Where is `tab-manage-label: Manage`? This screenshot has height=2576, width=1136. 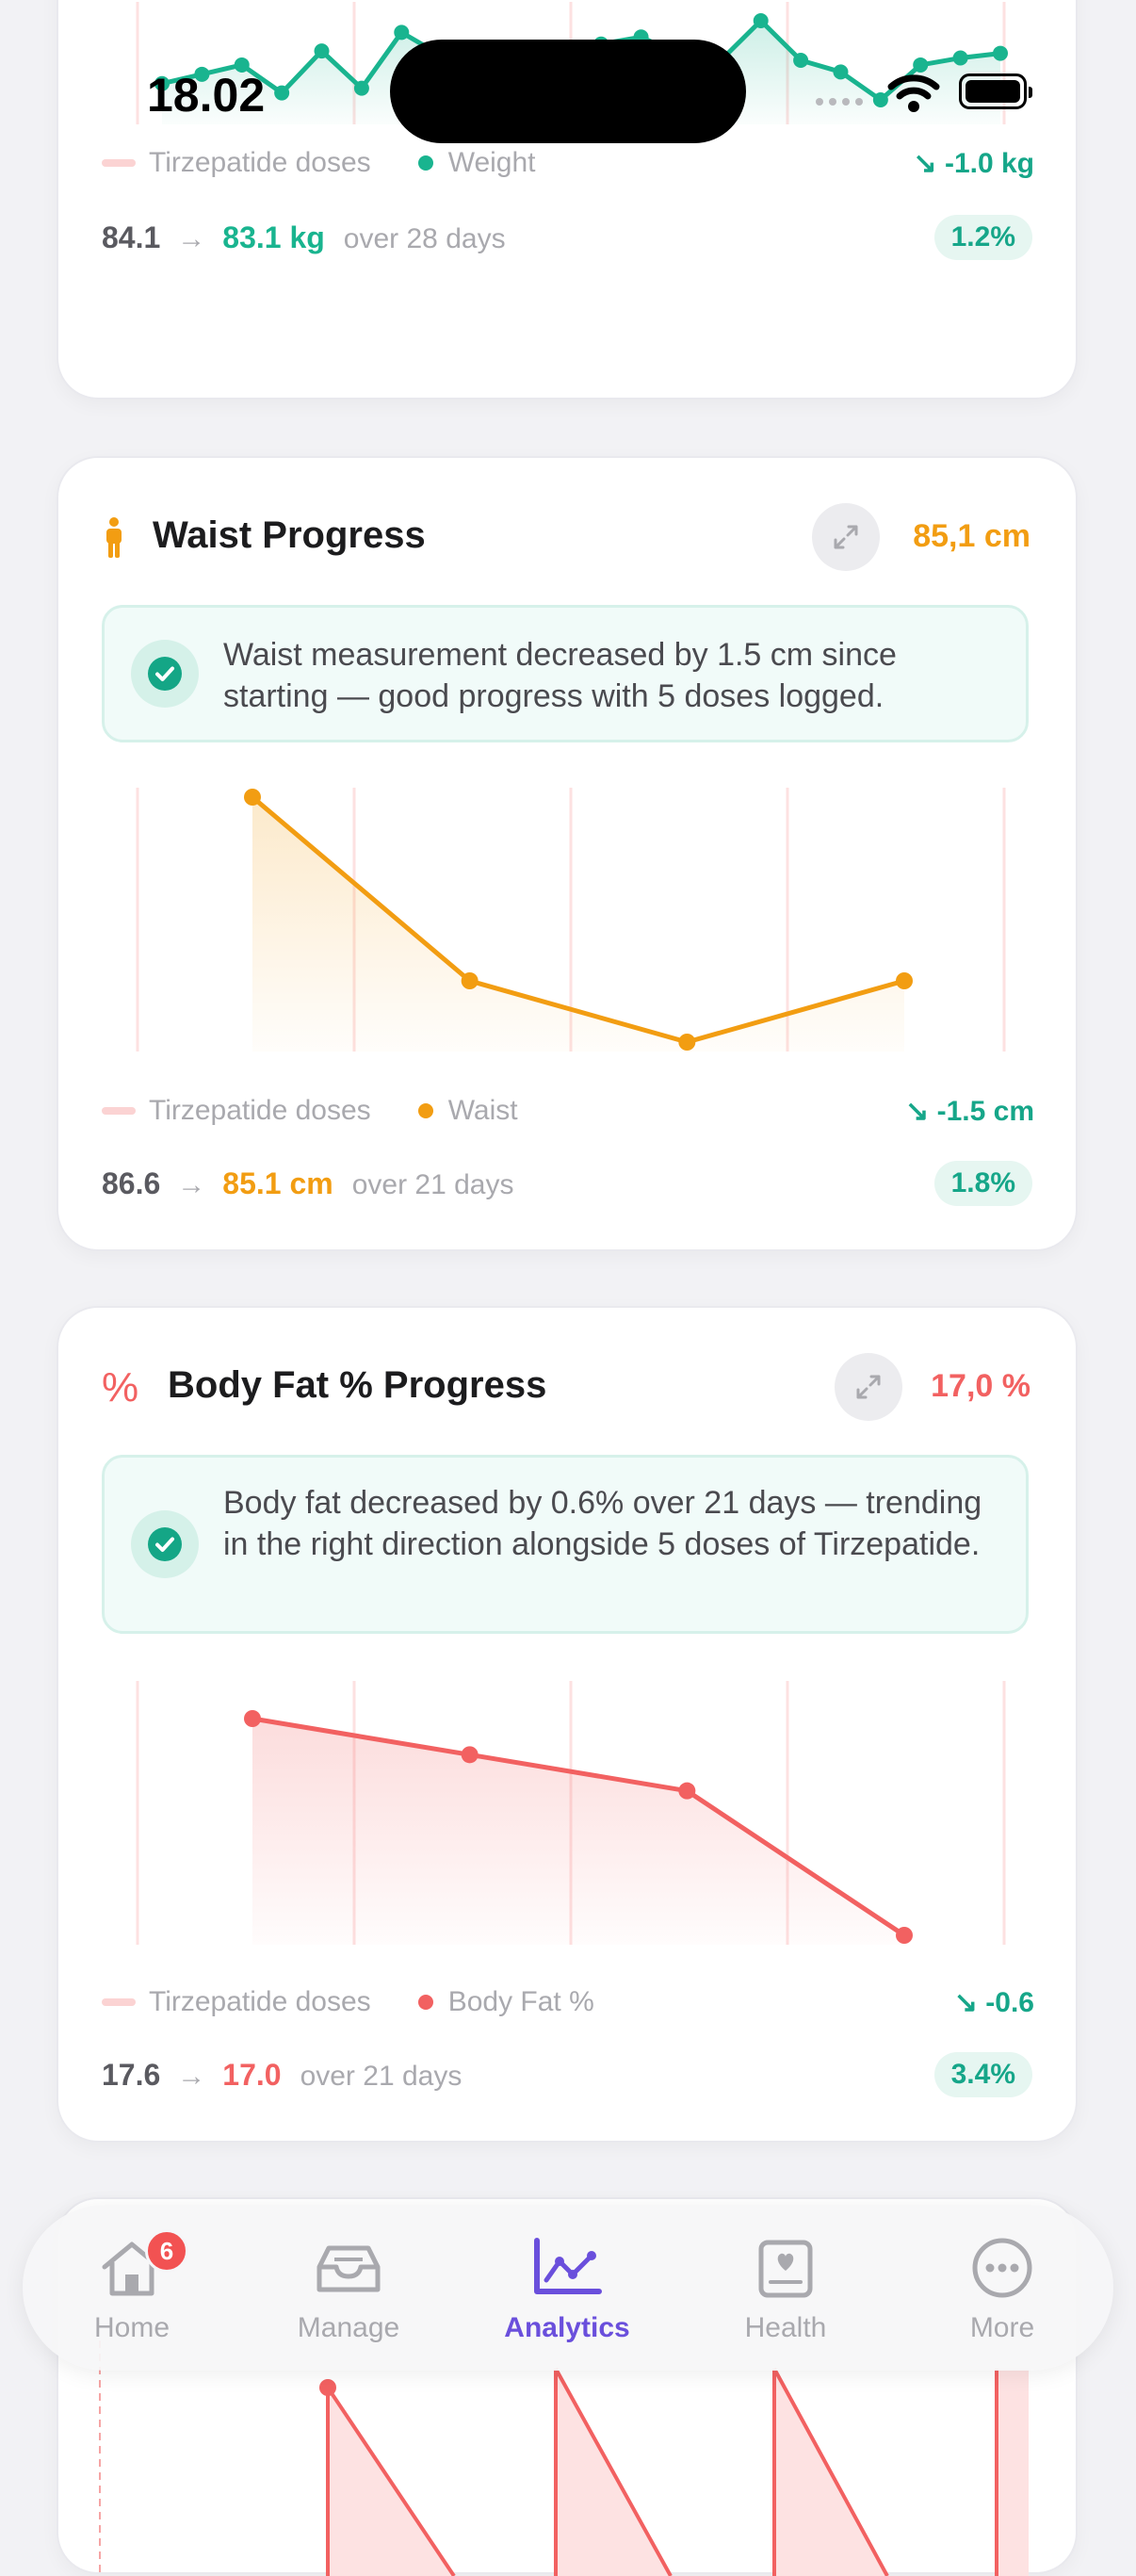 tab-manage-label: Manage is located at coordinates (348, 2327).